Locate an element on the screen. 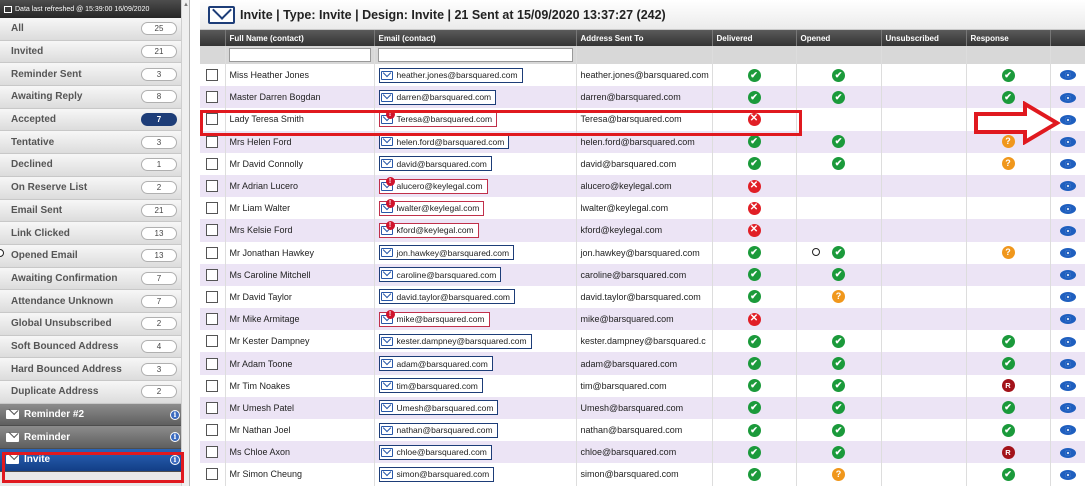  sidebar-item-declined: Declined 1 is located at coordinates (94, 165).